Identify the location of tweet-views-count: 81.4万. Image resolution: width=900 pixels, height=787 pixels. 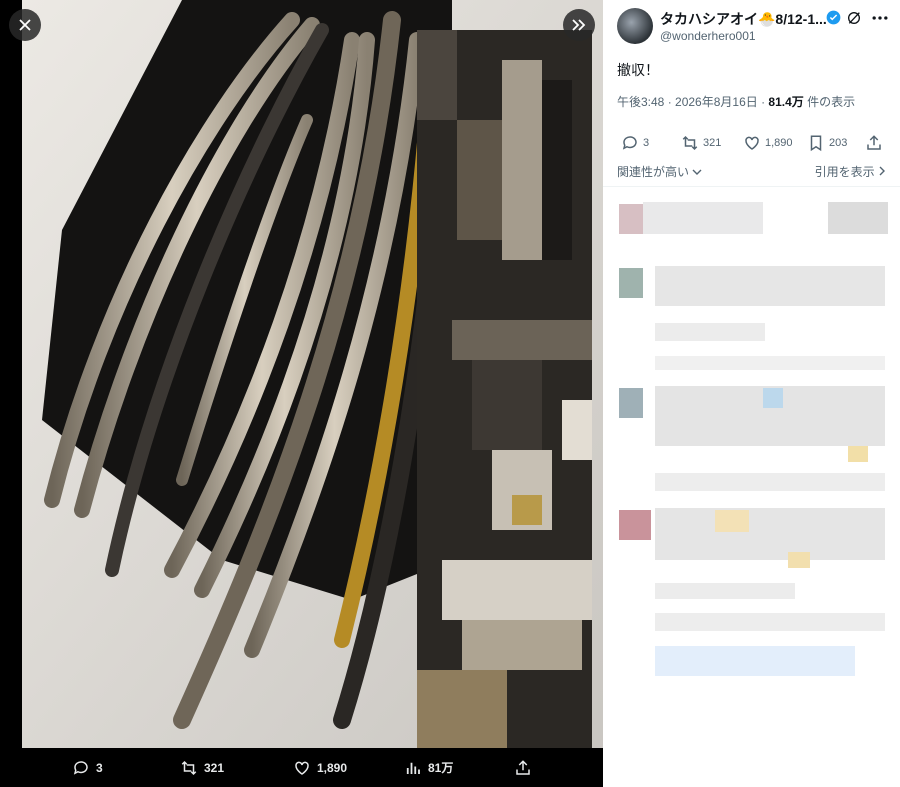
(786, 102).